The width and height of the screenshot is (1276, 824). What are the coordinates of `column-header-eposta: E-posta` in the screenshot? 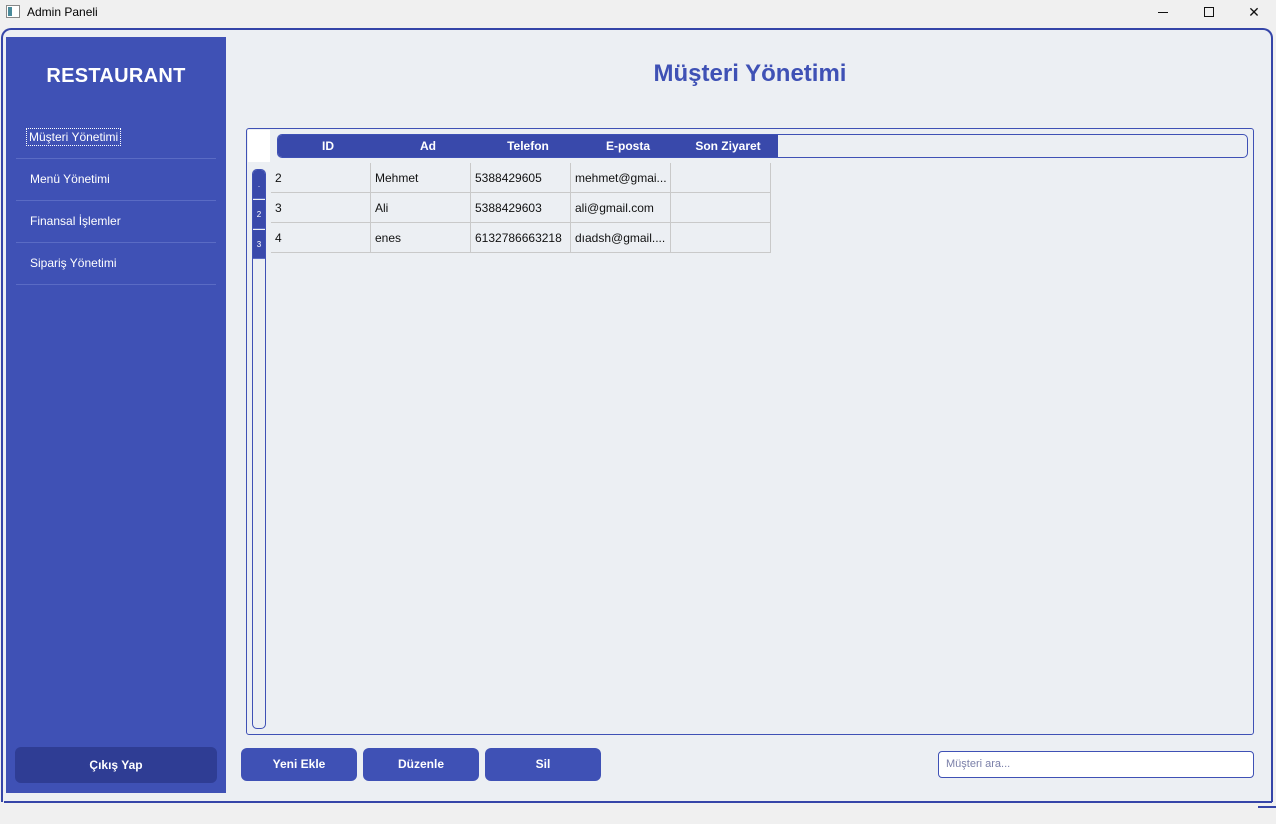 It's located at (628, 146).